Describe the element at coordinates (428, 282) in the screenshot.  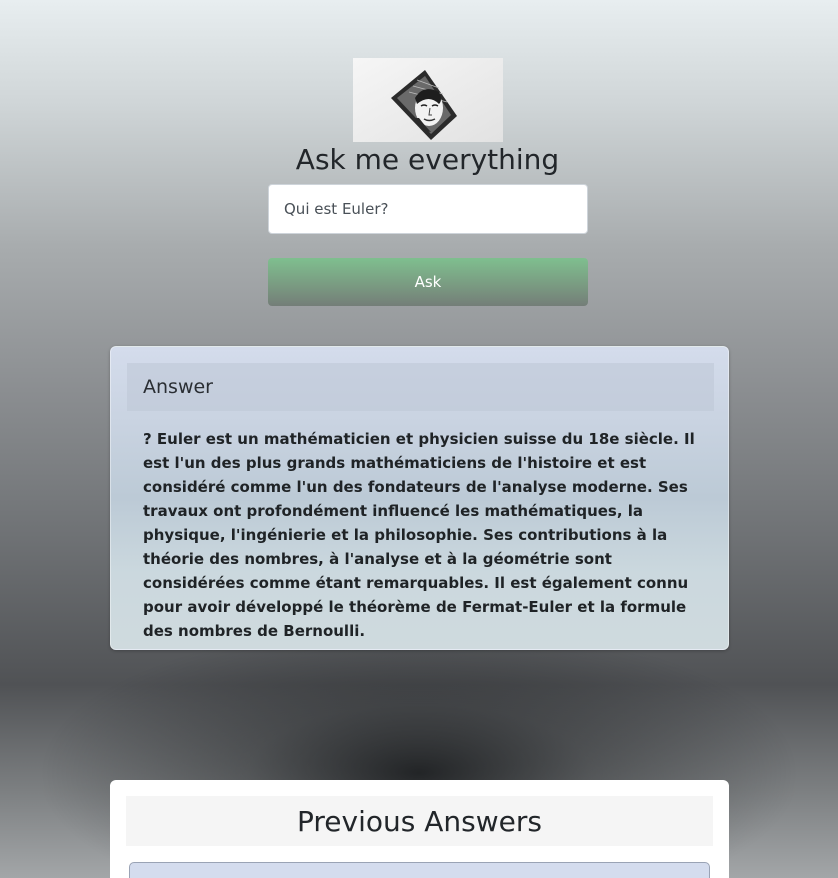
I see `ask-button: Ask` at that location.